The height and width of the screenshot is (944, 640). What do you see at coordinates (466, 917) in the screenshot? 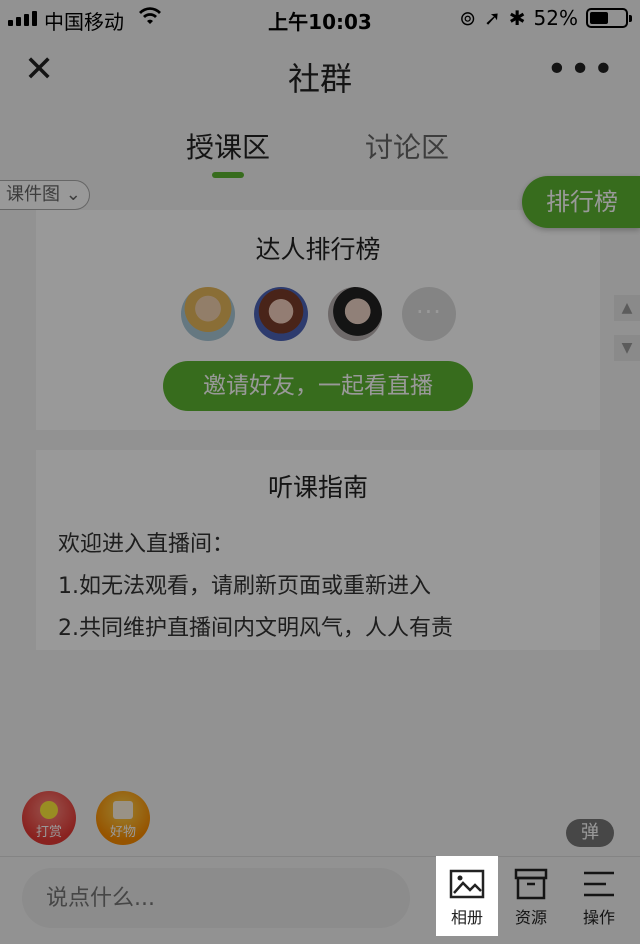
I see `album-label: 相册` at bounding box center [466, 917].